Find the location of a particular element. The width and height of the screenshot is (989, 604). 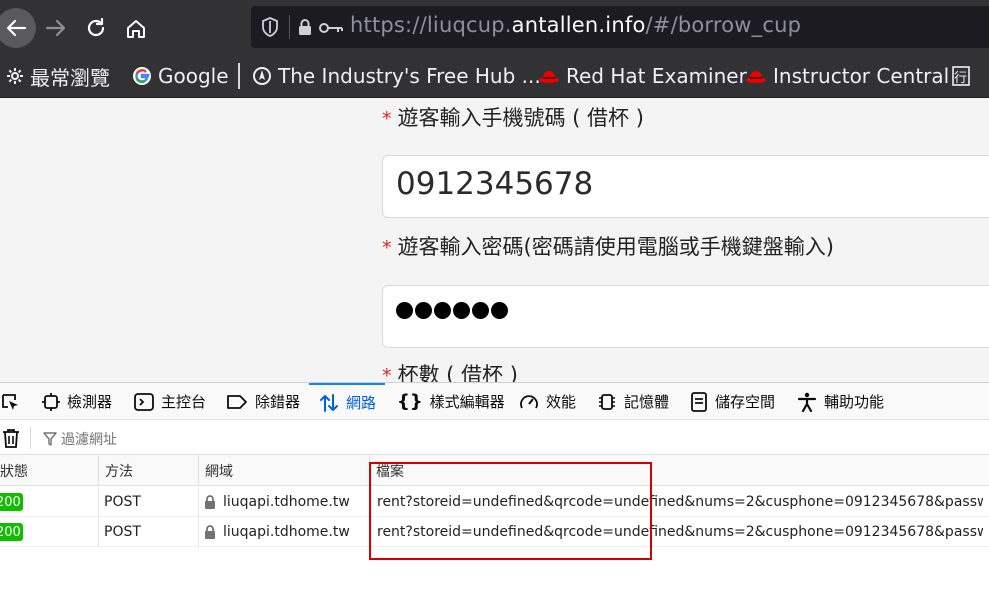

network-table-header: 狀態 方法 網域 檔案 is located at coordinates (494, 470).